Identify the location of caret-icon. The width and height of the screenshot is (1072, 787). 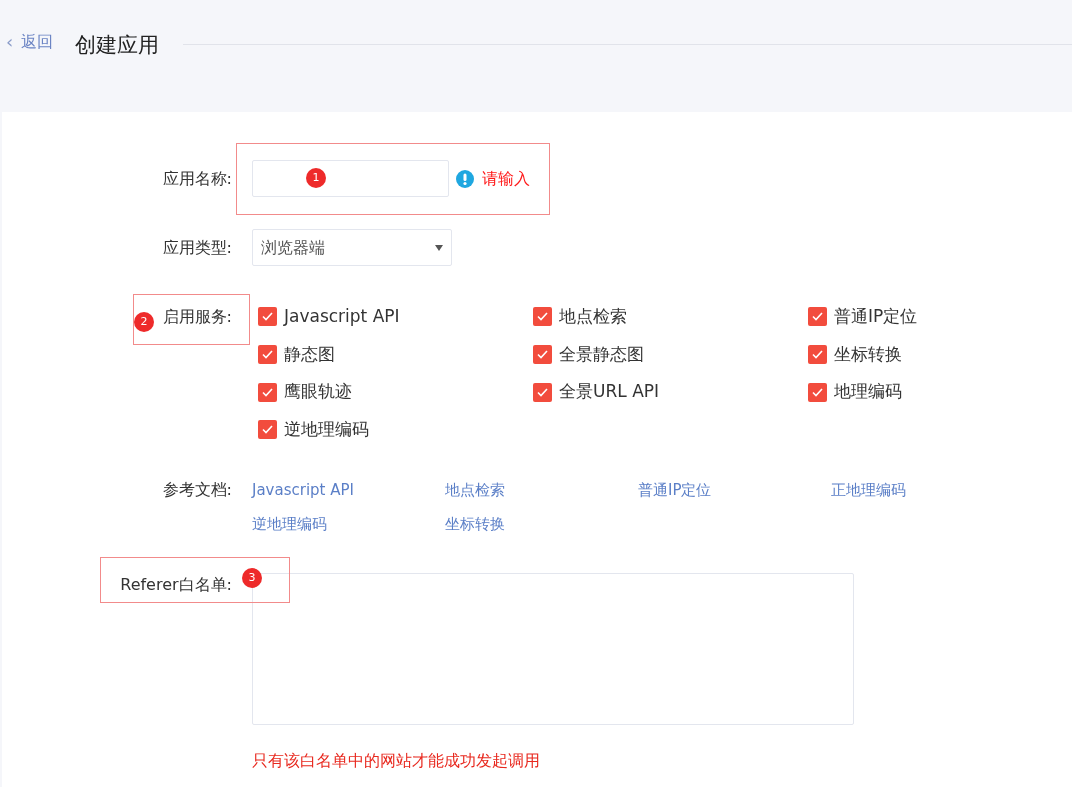
(439, 247).